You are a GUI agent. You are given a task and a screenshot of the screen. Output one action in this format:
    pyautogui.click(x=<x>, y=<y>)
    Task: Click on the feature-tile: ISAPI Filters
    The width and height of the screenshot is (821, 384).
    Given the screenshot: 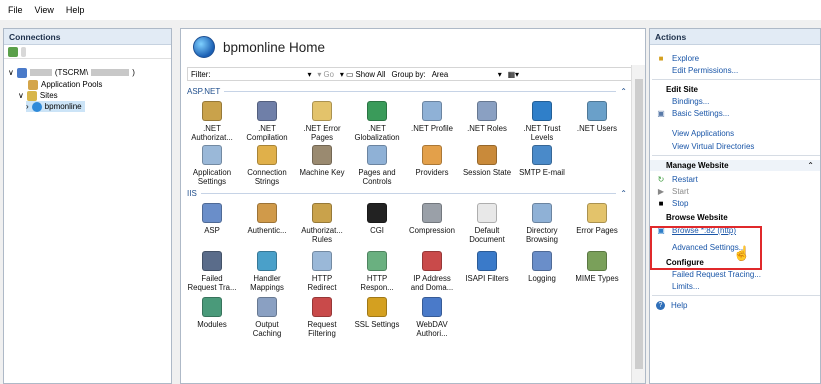 What is the action you would take?
    pyautogui.click(x=487, y=267)
    